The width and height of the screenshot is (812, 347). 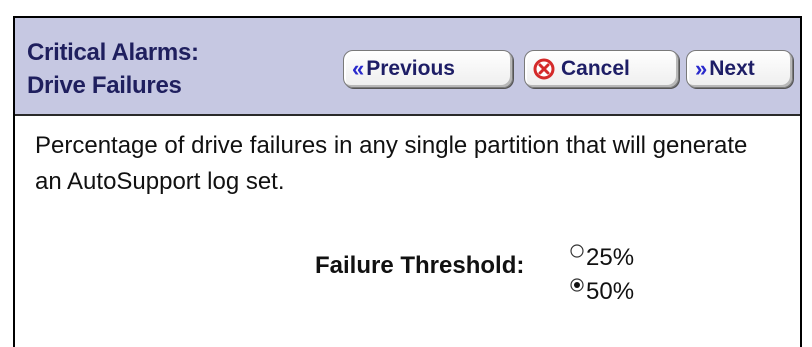 What do you see at coordinates (113, 69) in the screenshot?
I see `page-title: Critical Alarms: Drive Failures` at bounding box center [113, 69].